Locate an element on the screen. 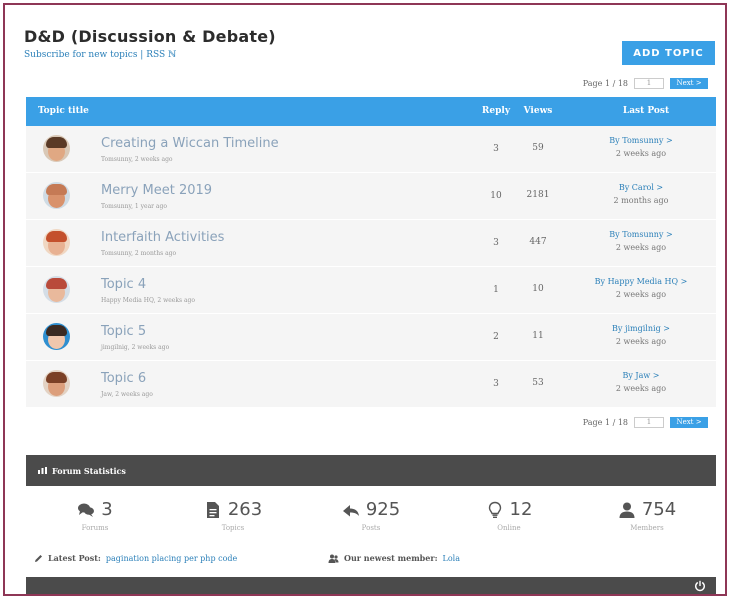 This screenshot has height=599, width=731. pagination-top: Page 1 / 18 1 Next > is located at coordinates (645, 83).